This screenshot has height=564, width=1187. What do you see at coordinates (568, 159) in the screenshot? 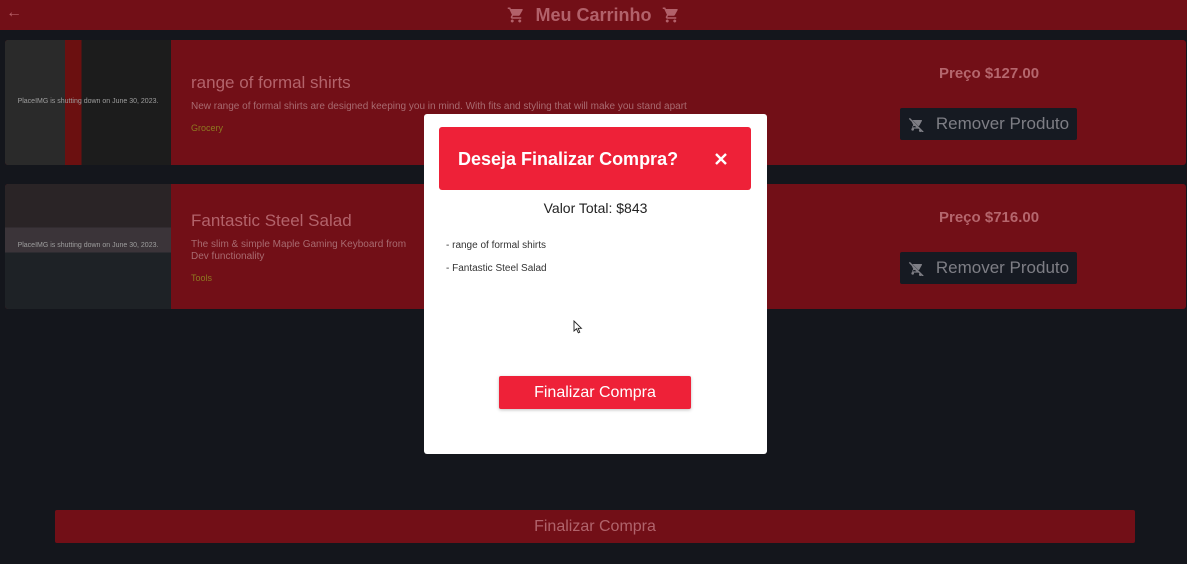
I see `modal-title: Deseja Finalizar Compra?` at bounding box center [568, 159].